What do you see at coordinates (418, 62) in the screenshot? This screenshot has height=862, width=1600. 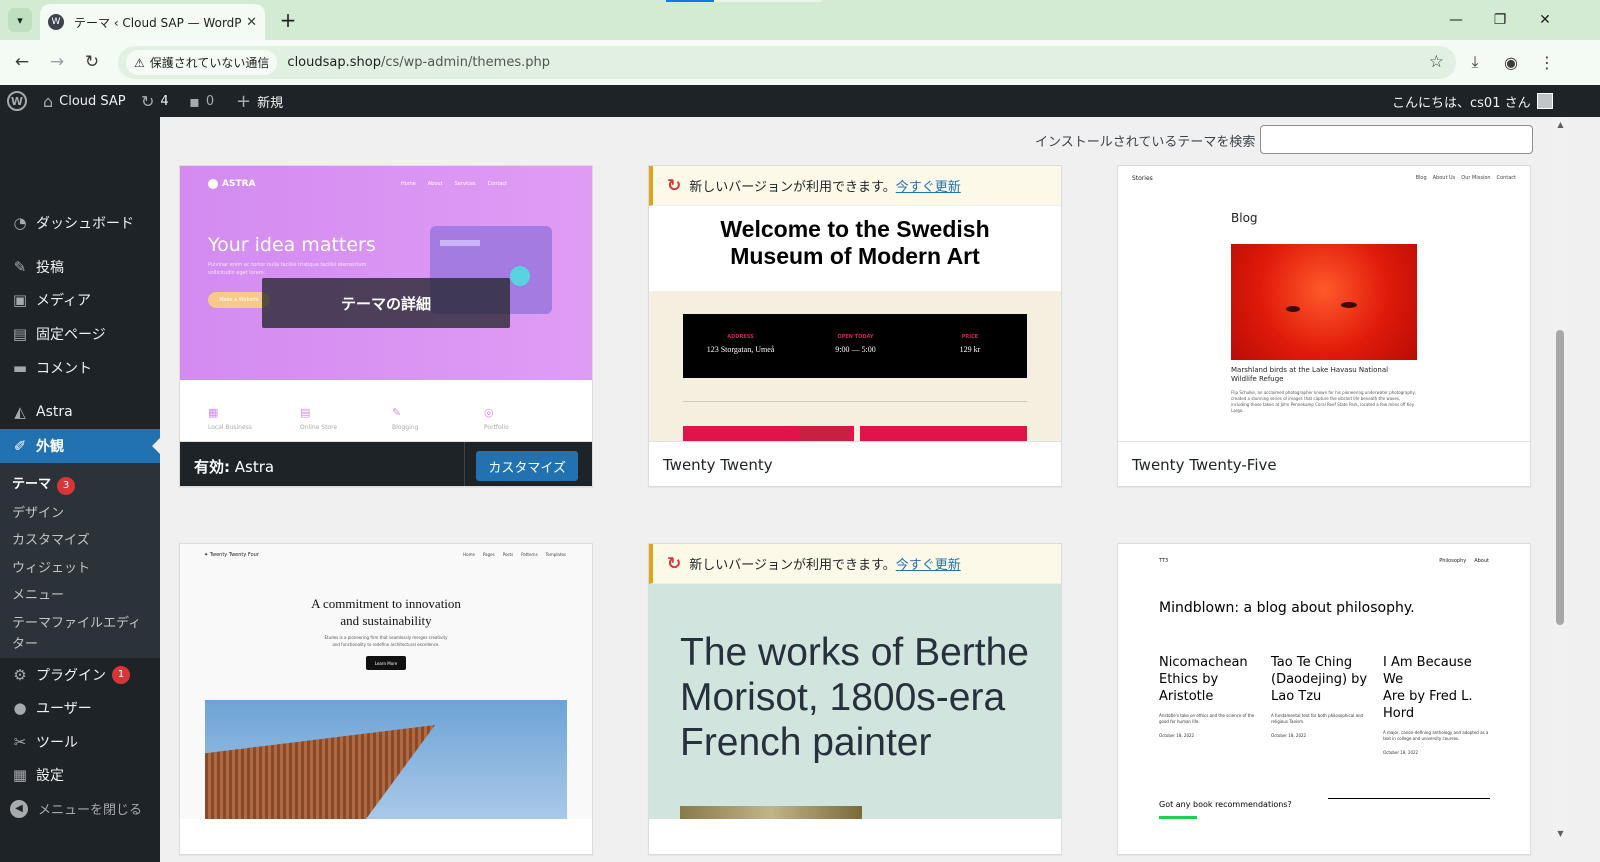 I see `url-text: cloudsap.shop/cs/wp-admin/themes.php` at bounding box center [418, 62].